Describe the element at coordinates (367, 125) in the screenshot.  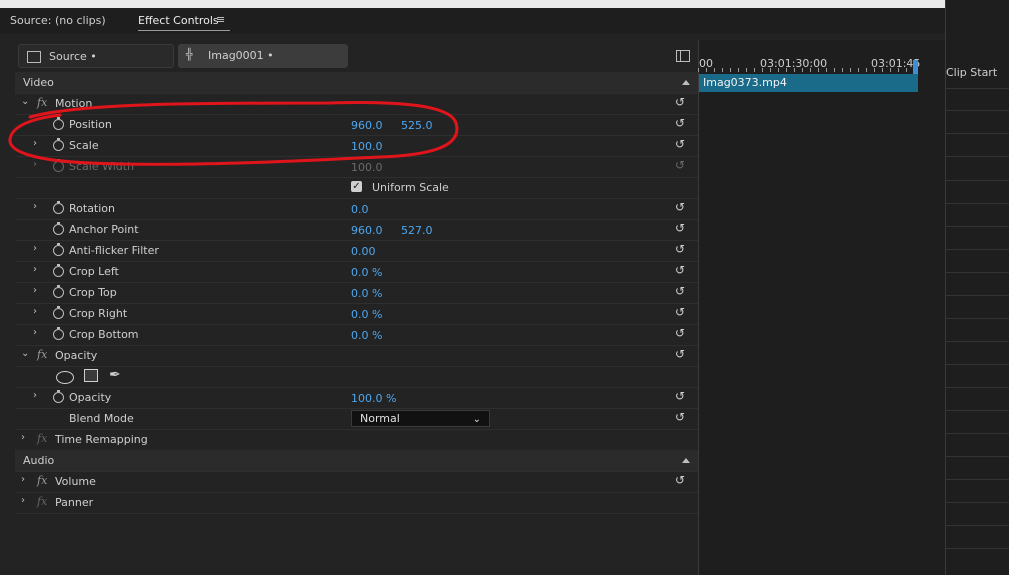
I see `position-x-value: 960.0` at that location.